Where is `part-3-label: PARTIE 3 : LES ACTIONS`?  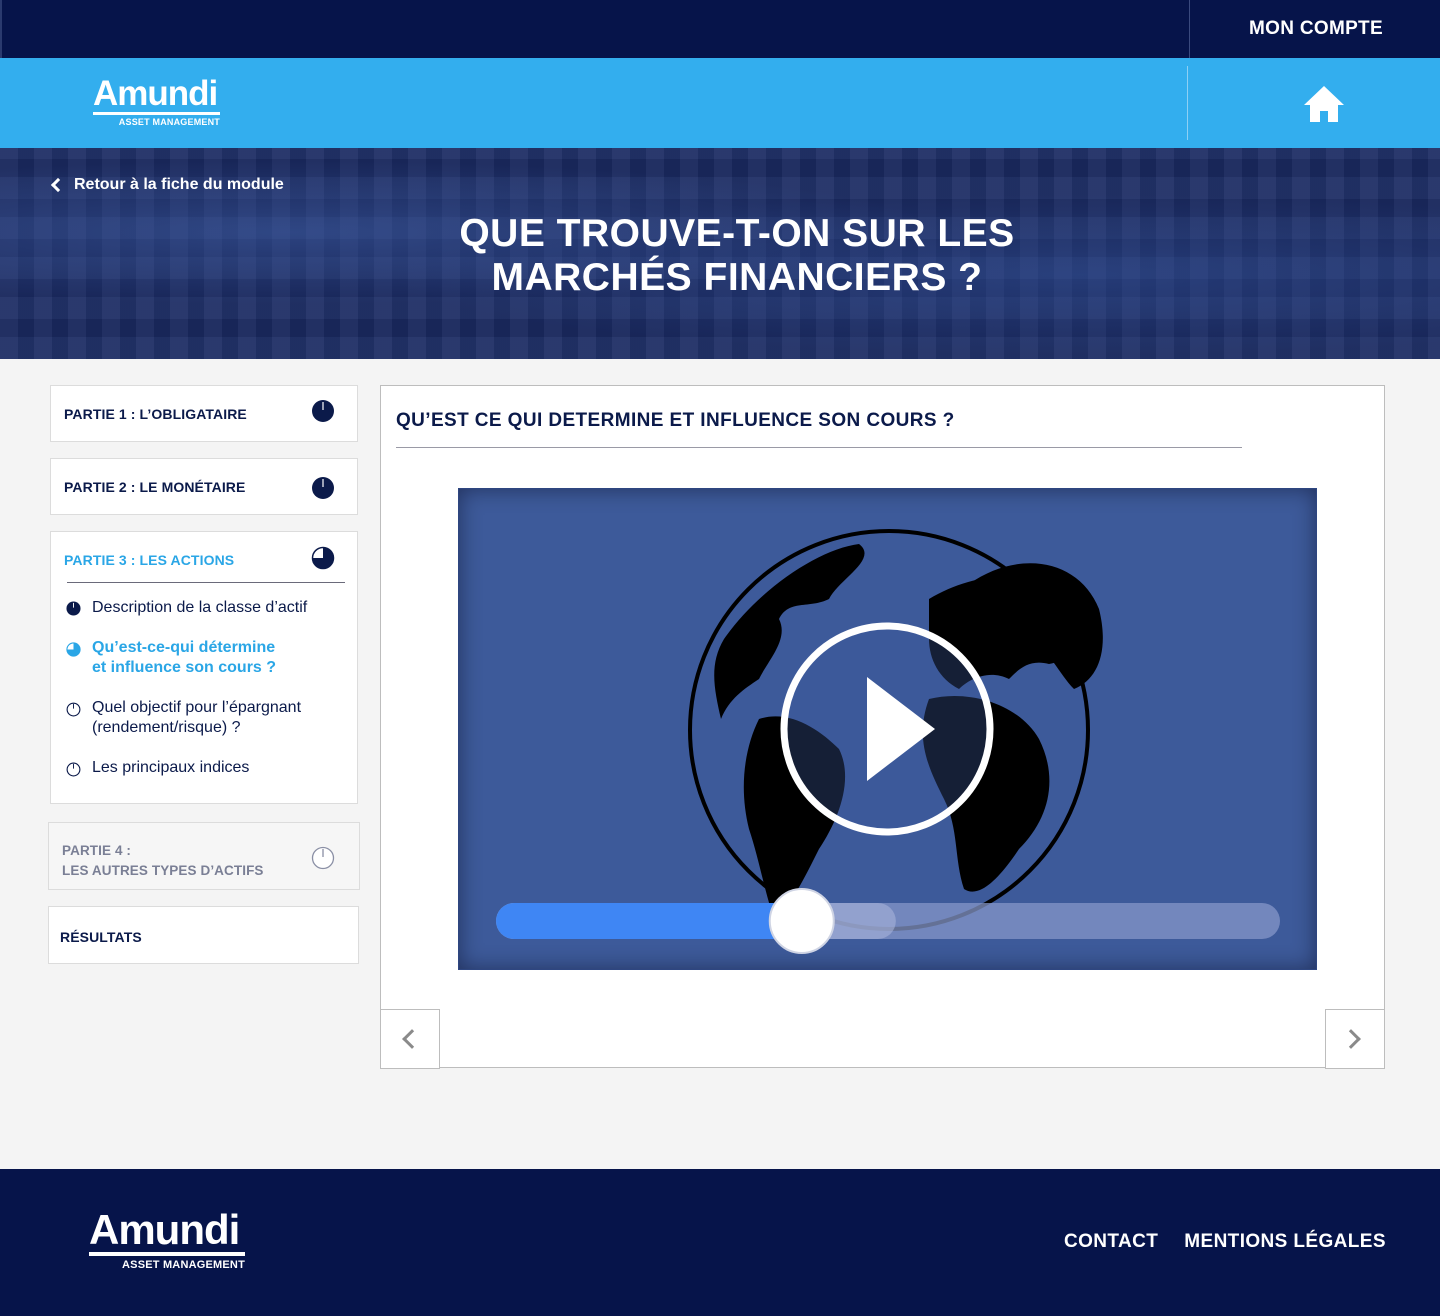
part-3-label: PARTIE 3 : LES ACTIONS is located at coordinates (149, 560).